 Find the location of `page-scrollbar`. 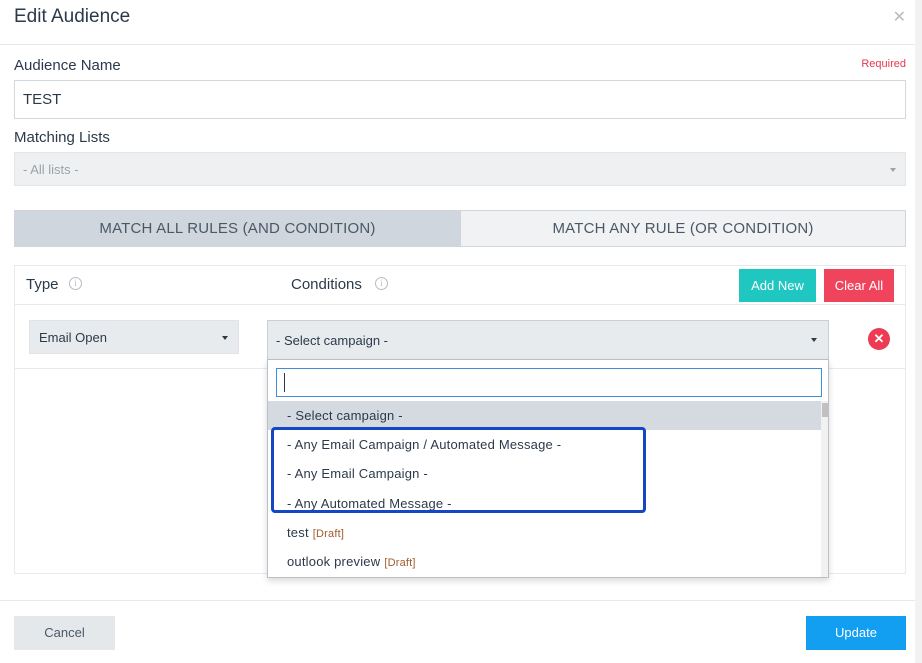

page-scrollbar is located at coordinates (918, 331).